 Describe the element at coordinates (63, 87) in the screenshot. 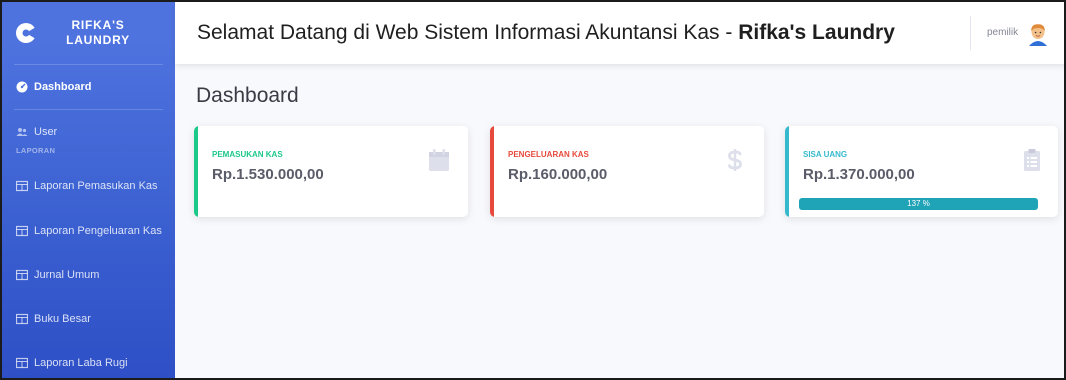

I see `sidebar-item-label: Dashboard` at that location.